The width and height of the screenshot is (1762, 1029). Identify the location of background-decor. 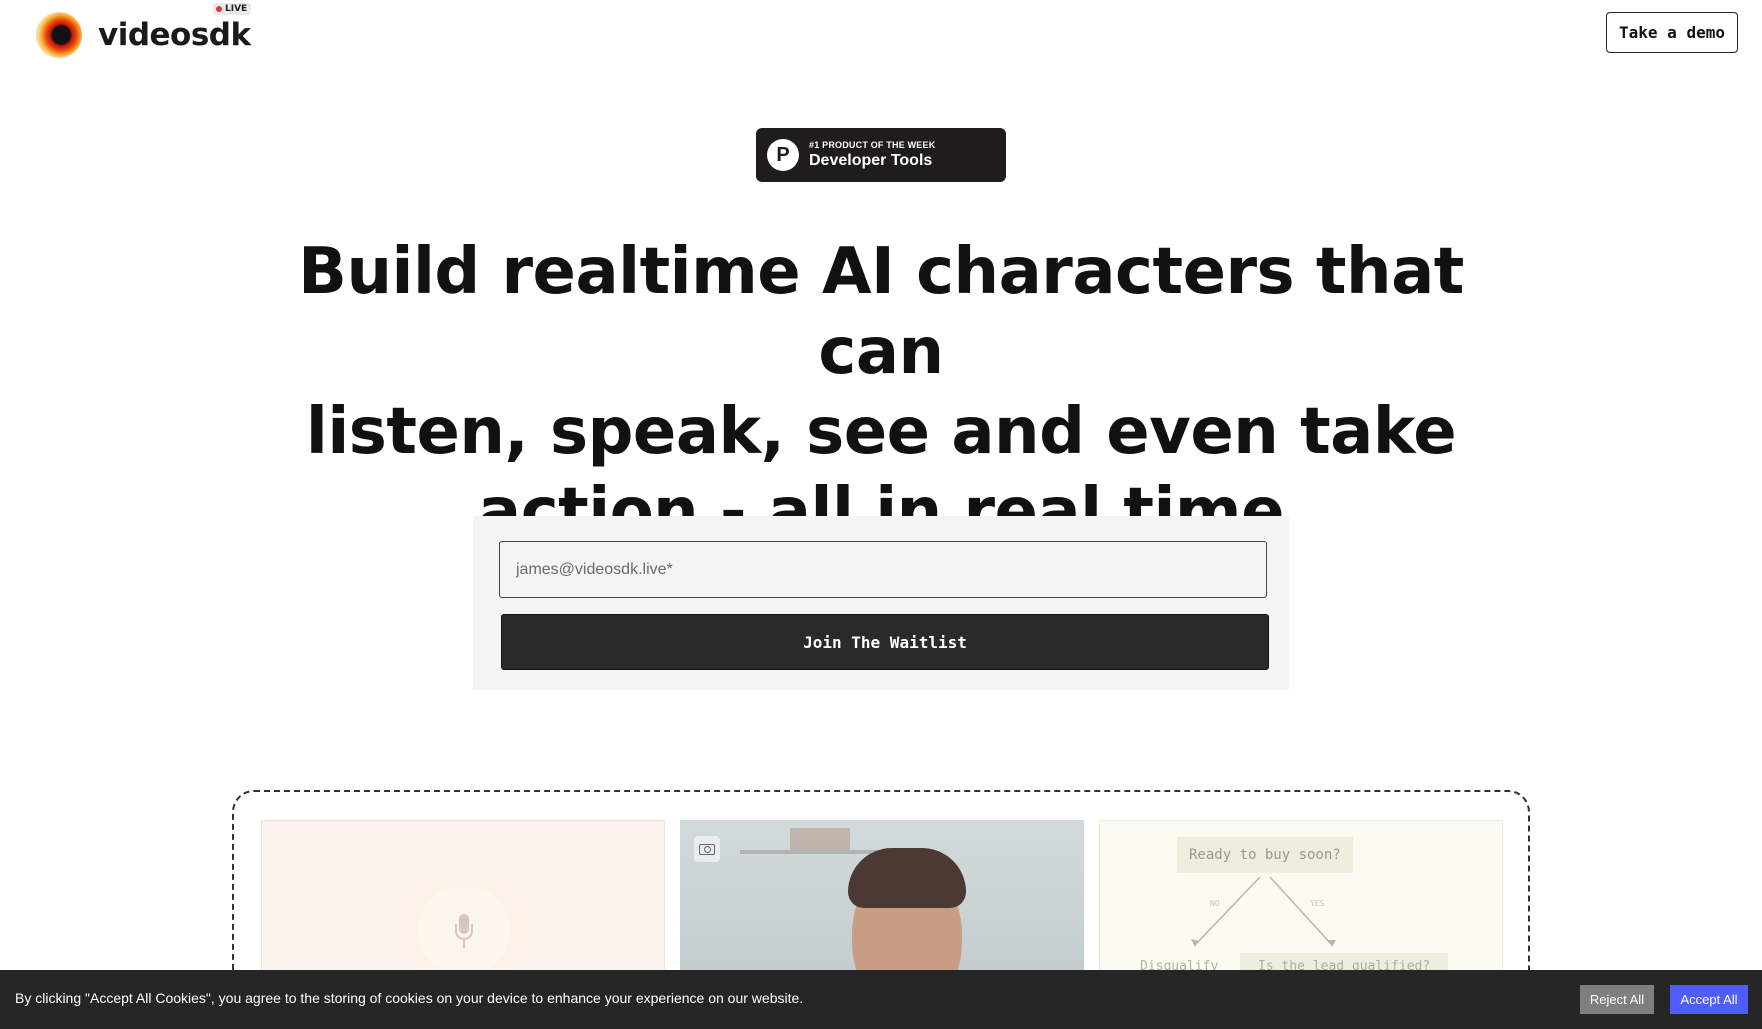
(820, 839).